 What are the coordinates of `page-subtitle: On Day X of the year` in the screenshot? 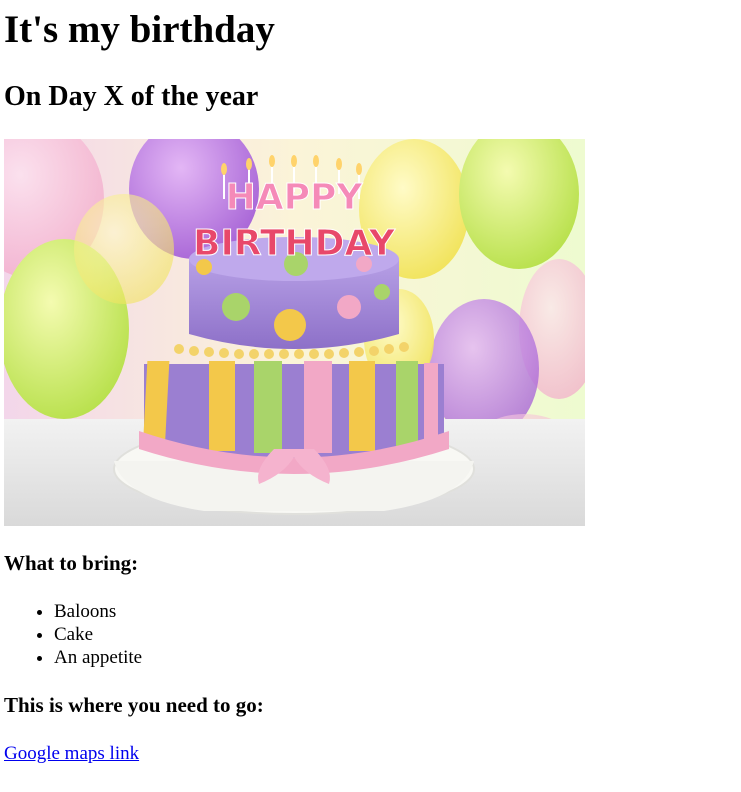 It's located at (131, 96).